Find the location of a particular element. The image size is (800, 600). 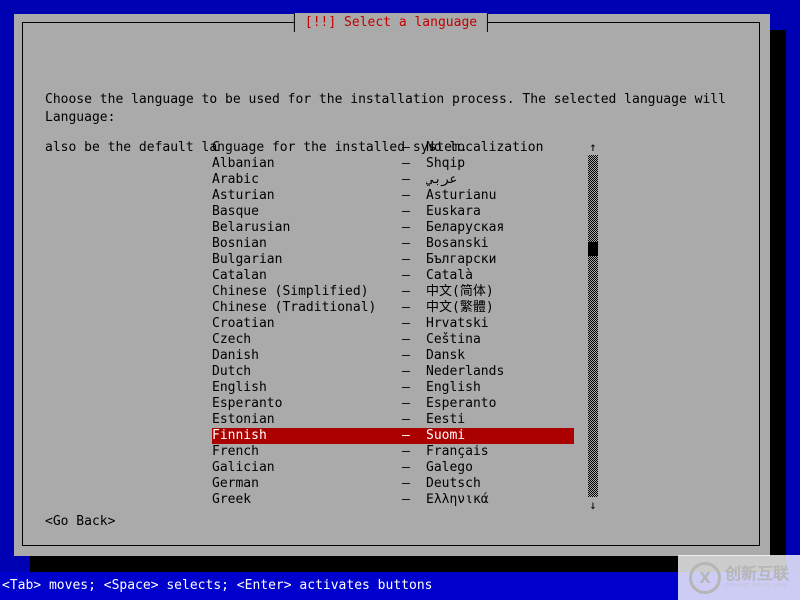

language-native-name: Suomi is located at coordinates (446, 435).